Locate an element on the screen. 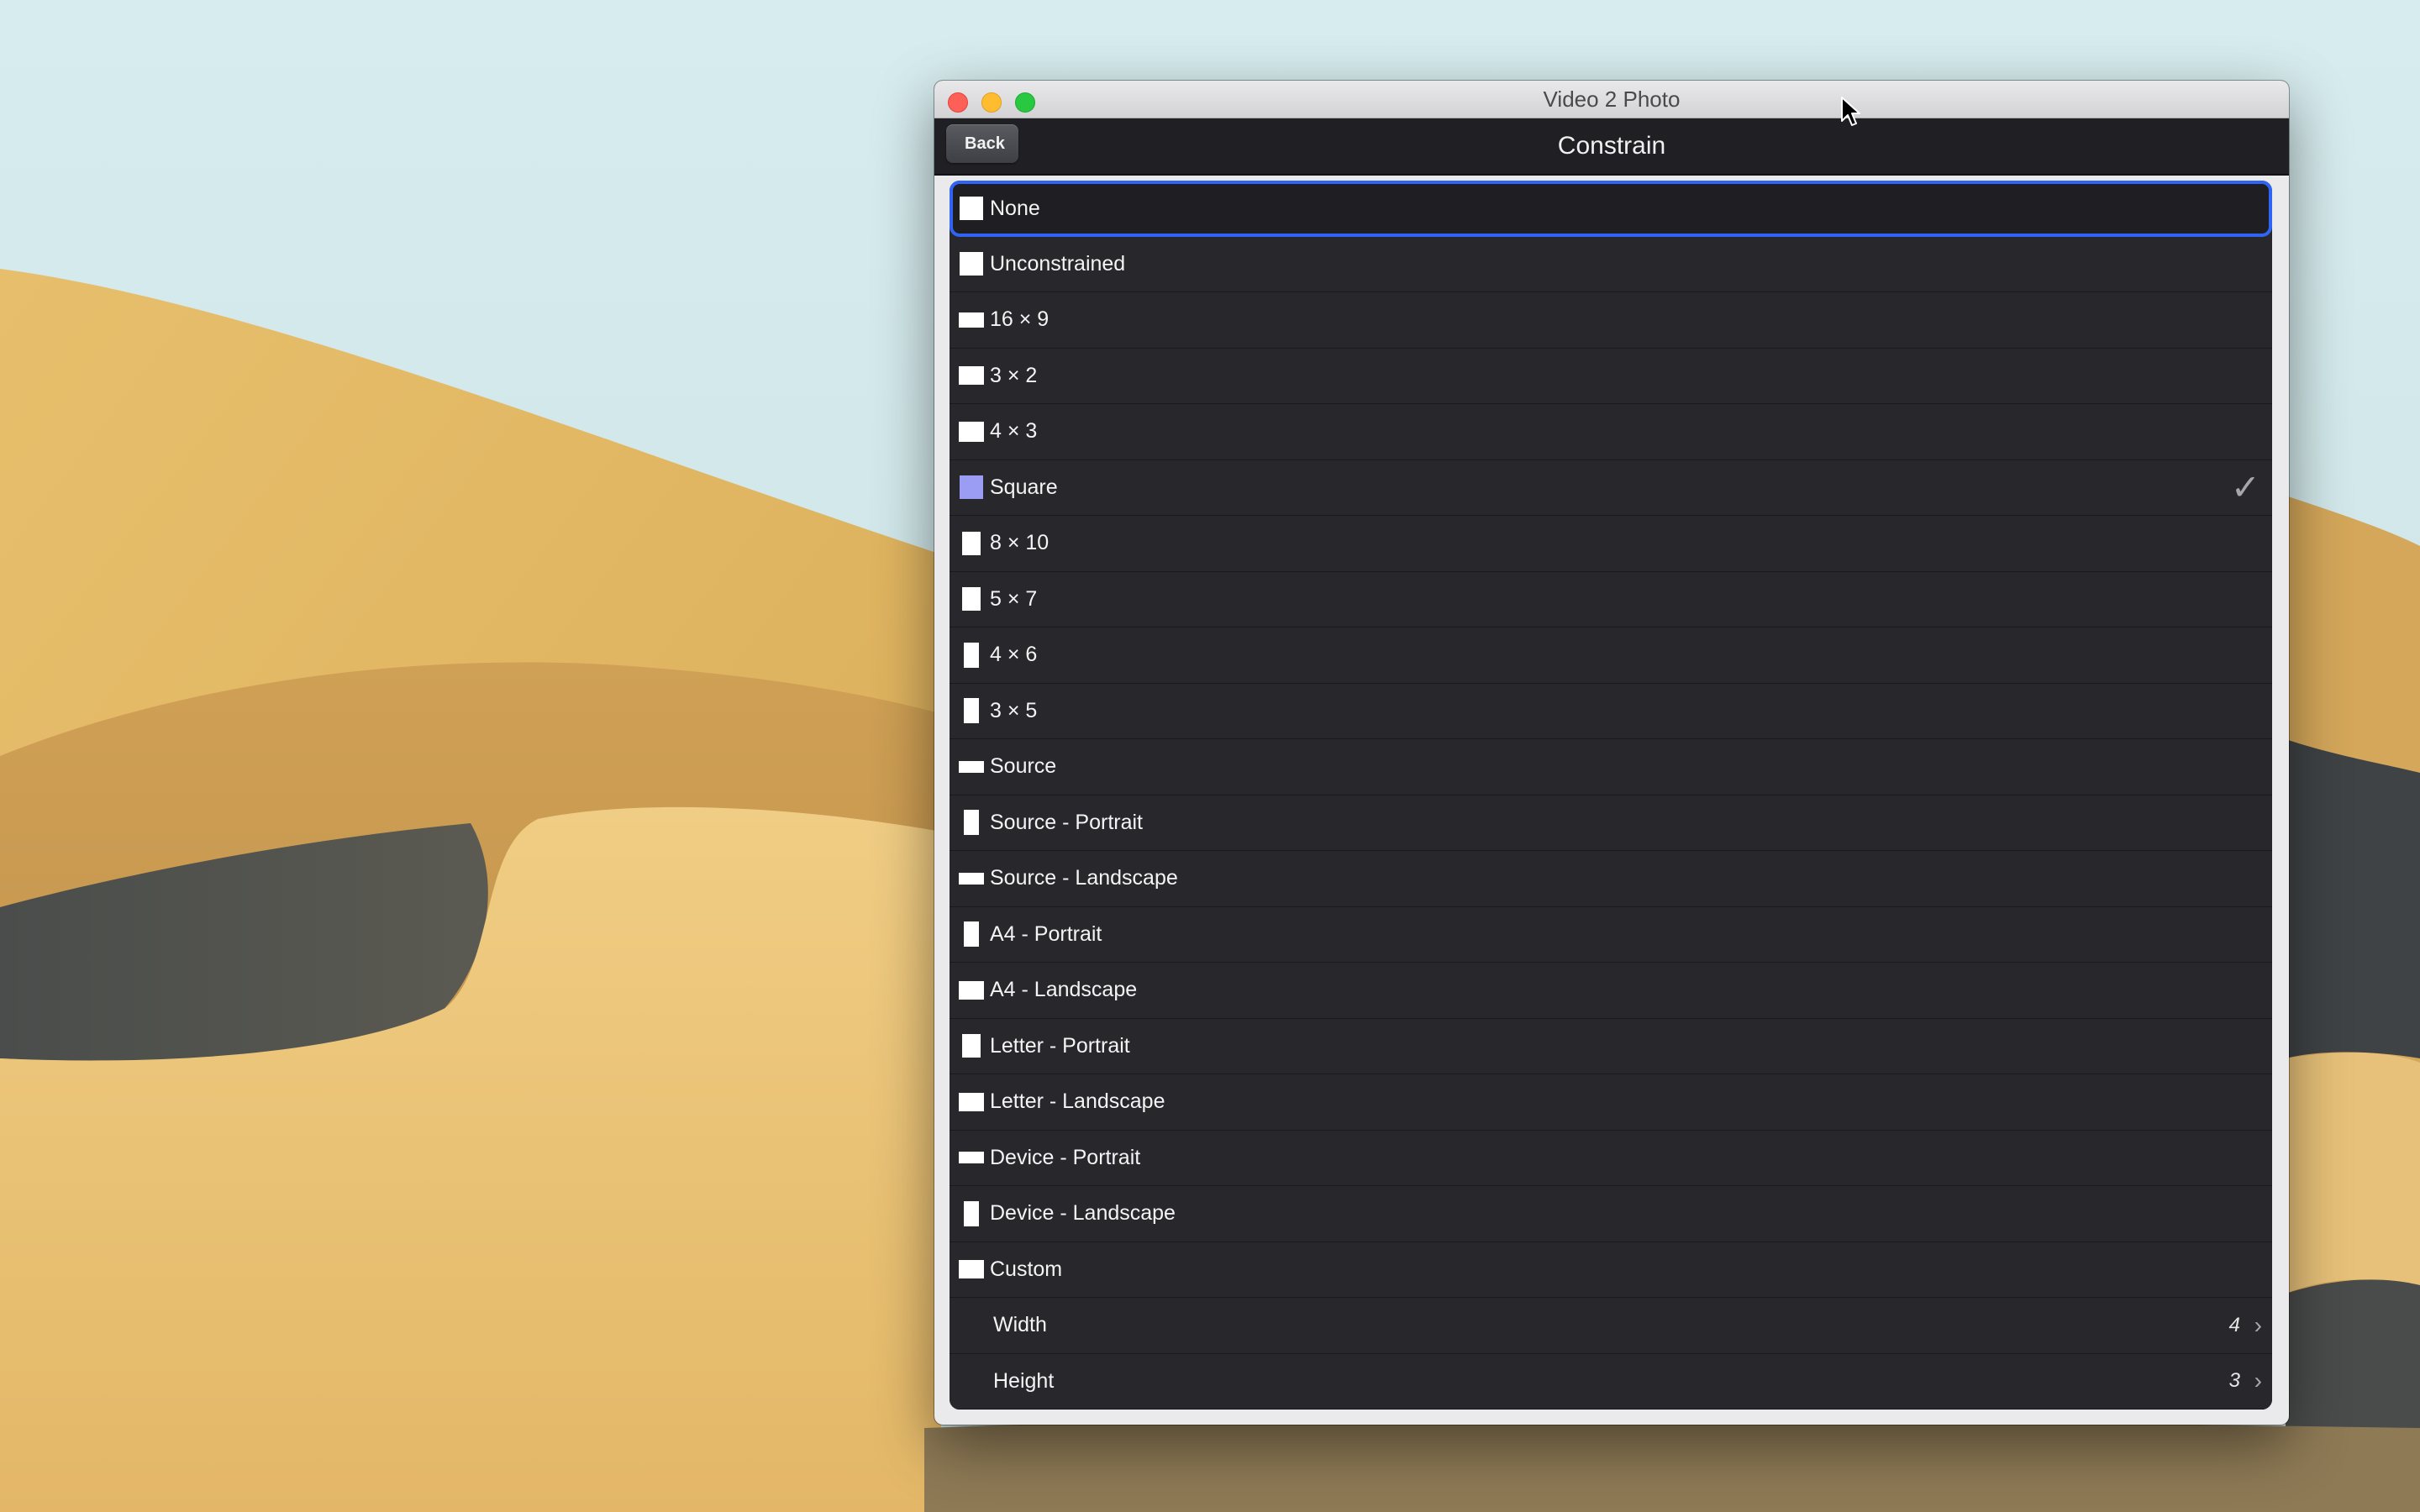 This screenshot has width=2420, height=1512. constrain-option-source-landscape: Source - Landscape is located at coordinates (1611, 879).